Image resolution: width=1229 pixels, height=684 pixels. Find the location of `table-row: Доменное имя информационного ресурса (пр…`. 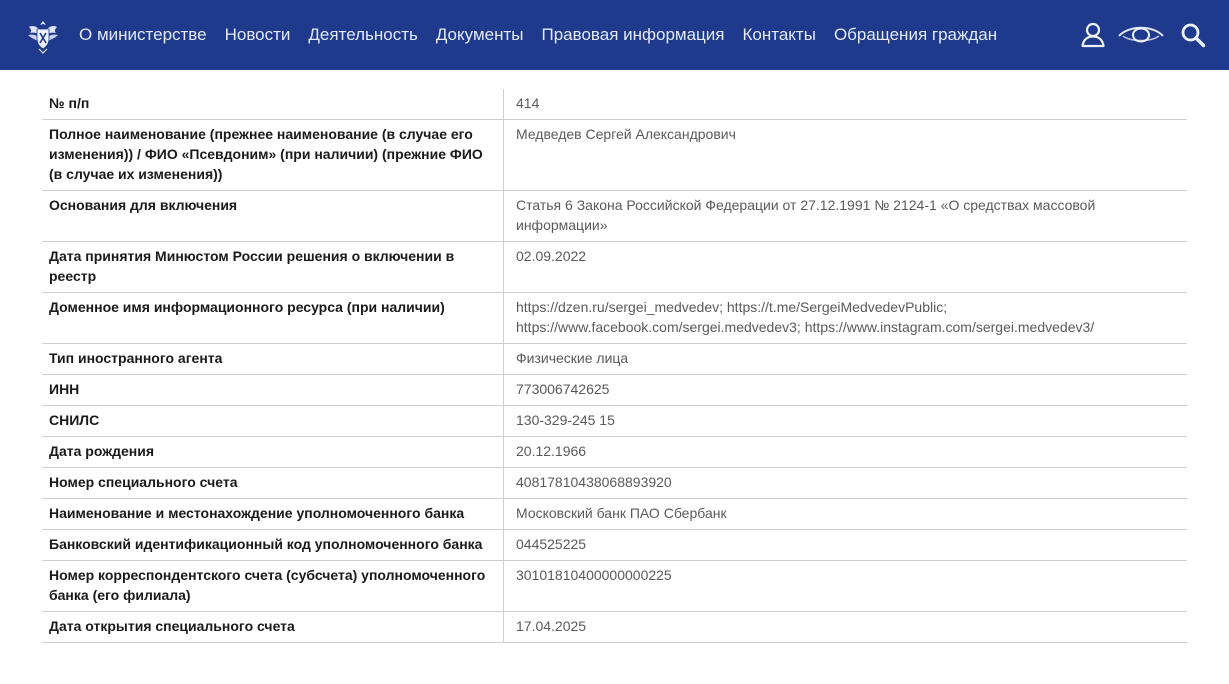

table-row: Доменное имя информационного ресурса (пр… is located at coordinates (614, 318).